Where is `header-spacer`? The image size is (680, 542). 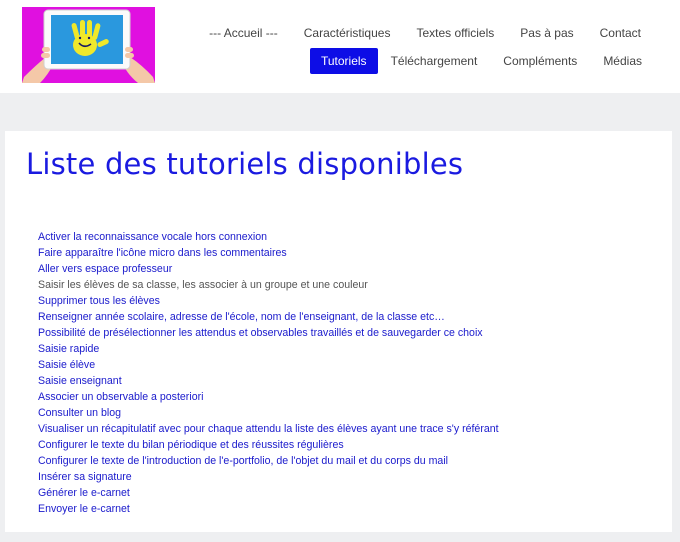
header-spacer is located at coordinates (340, 112).